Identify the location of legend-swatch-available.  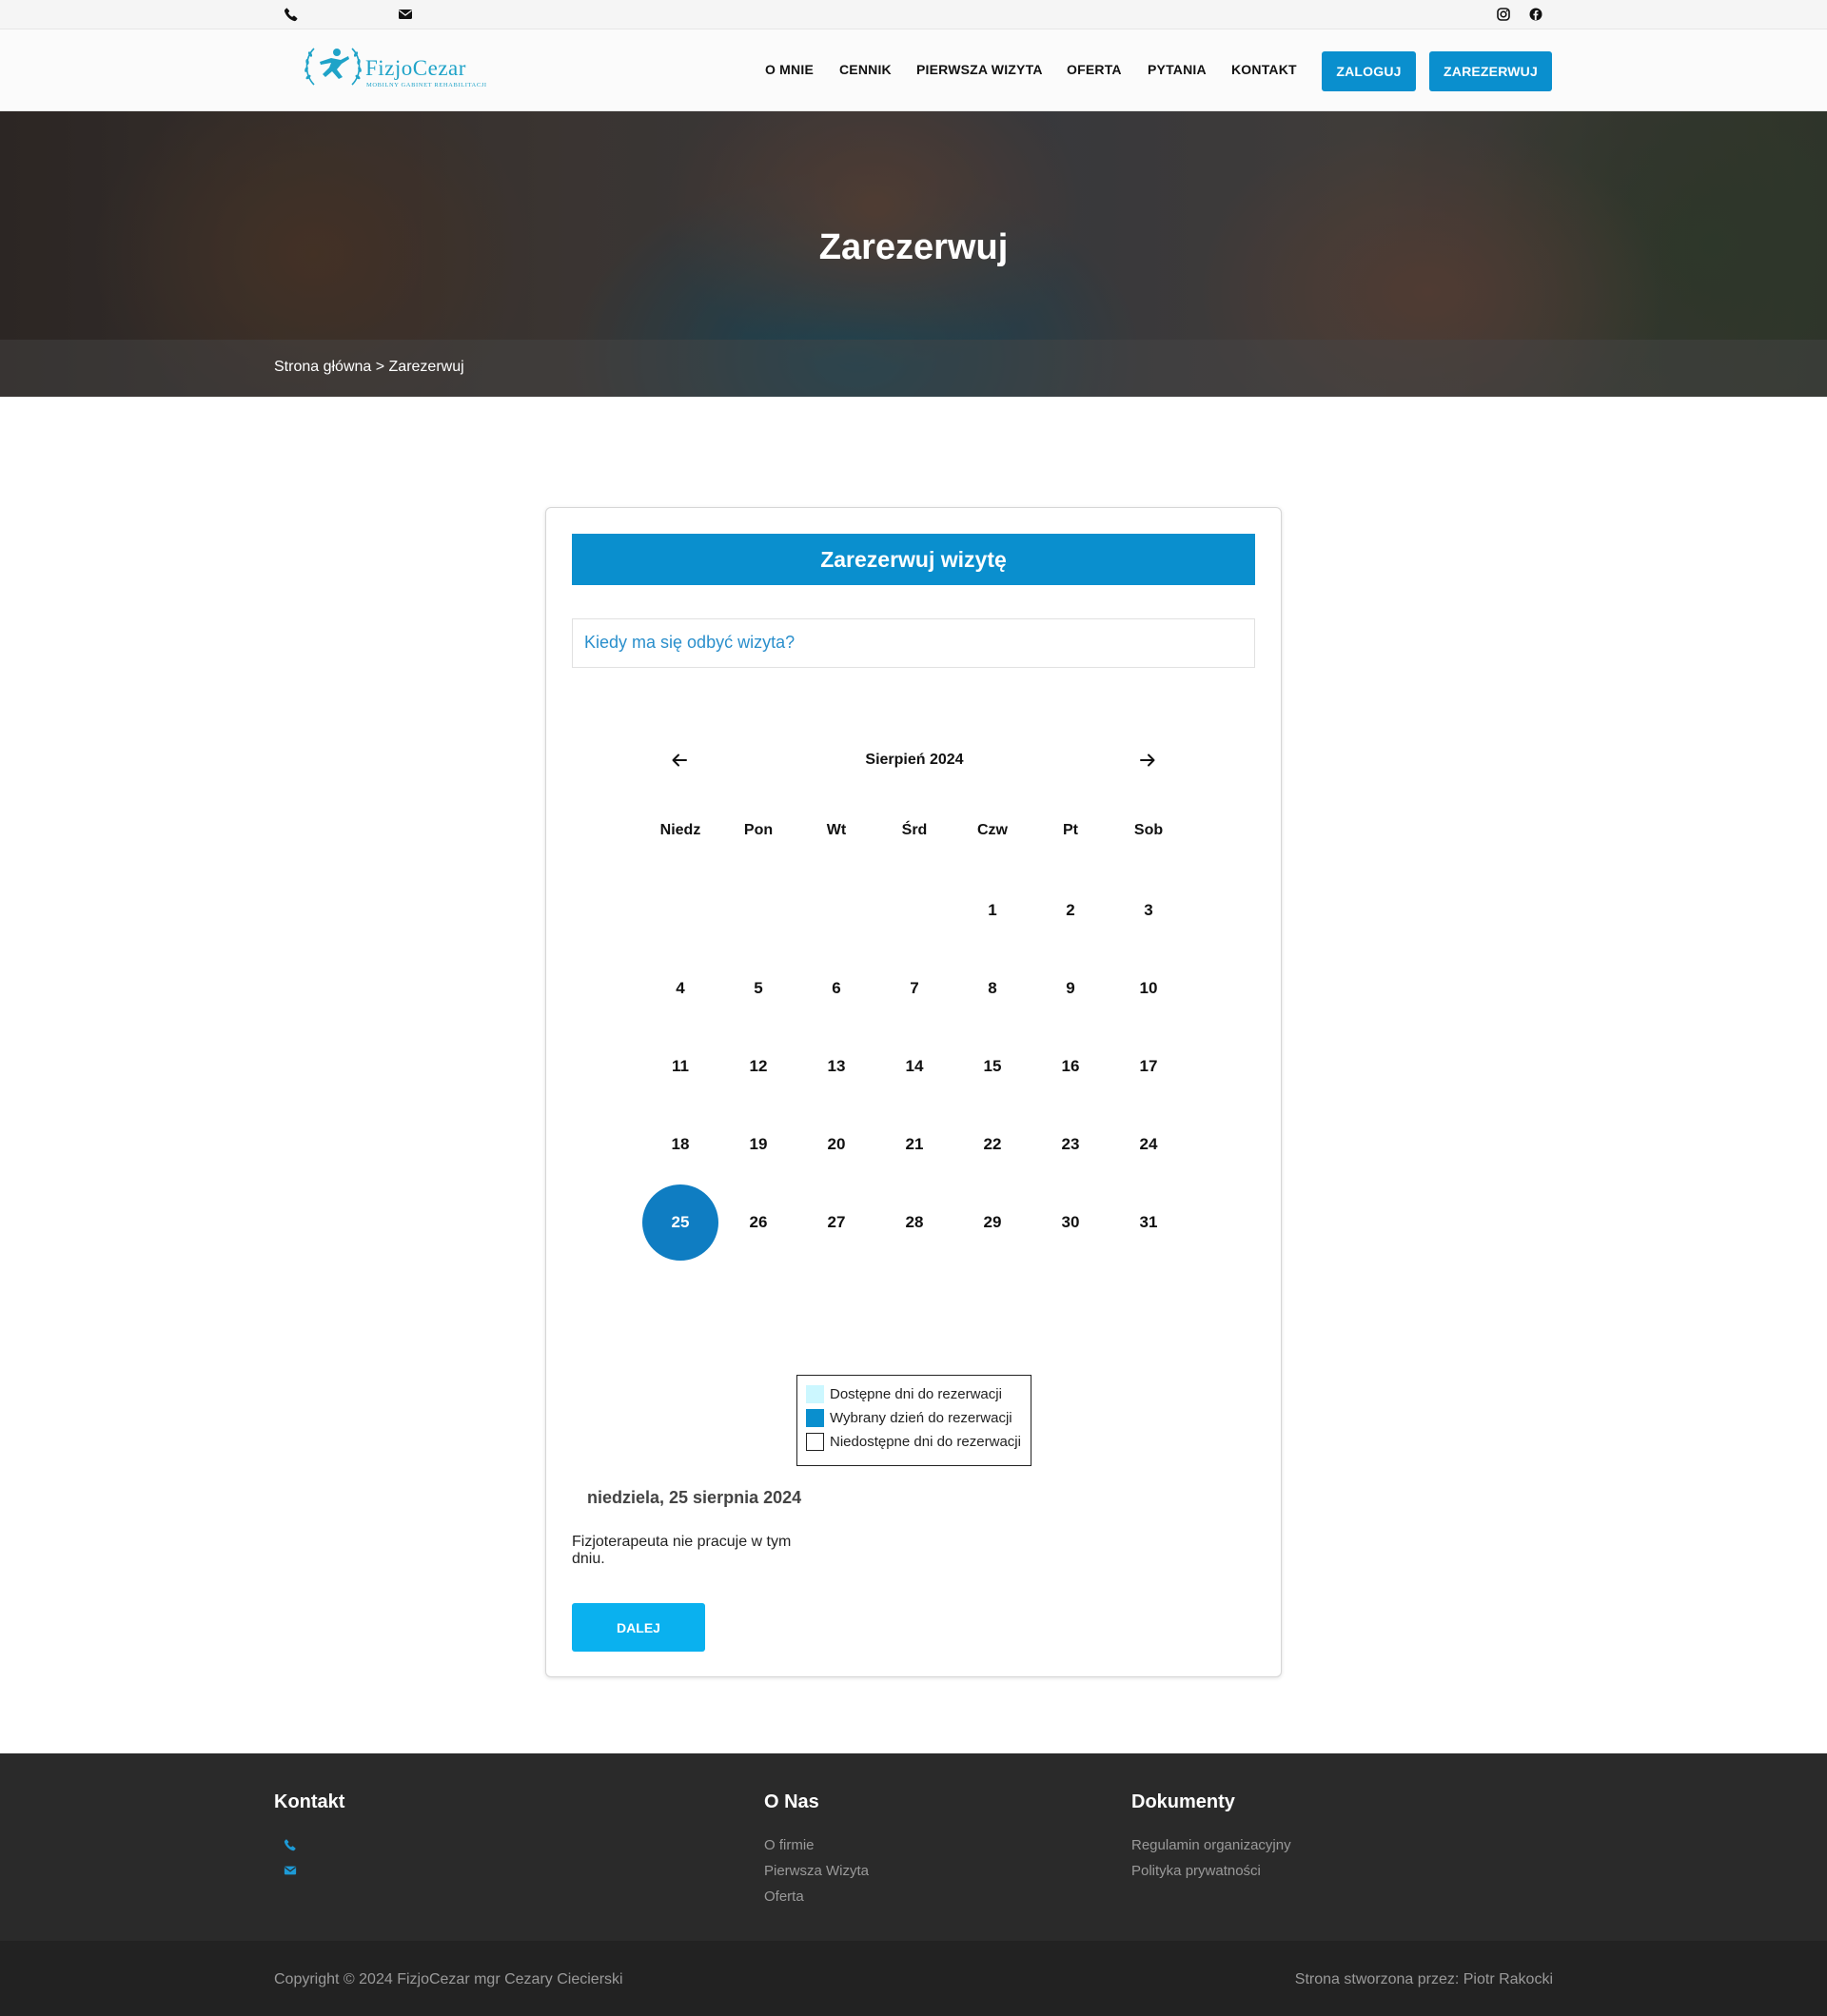
(815, 1393).